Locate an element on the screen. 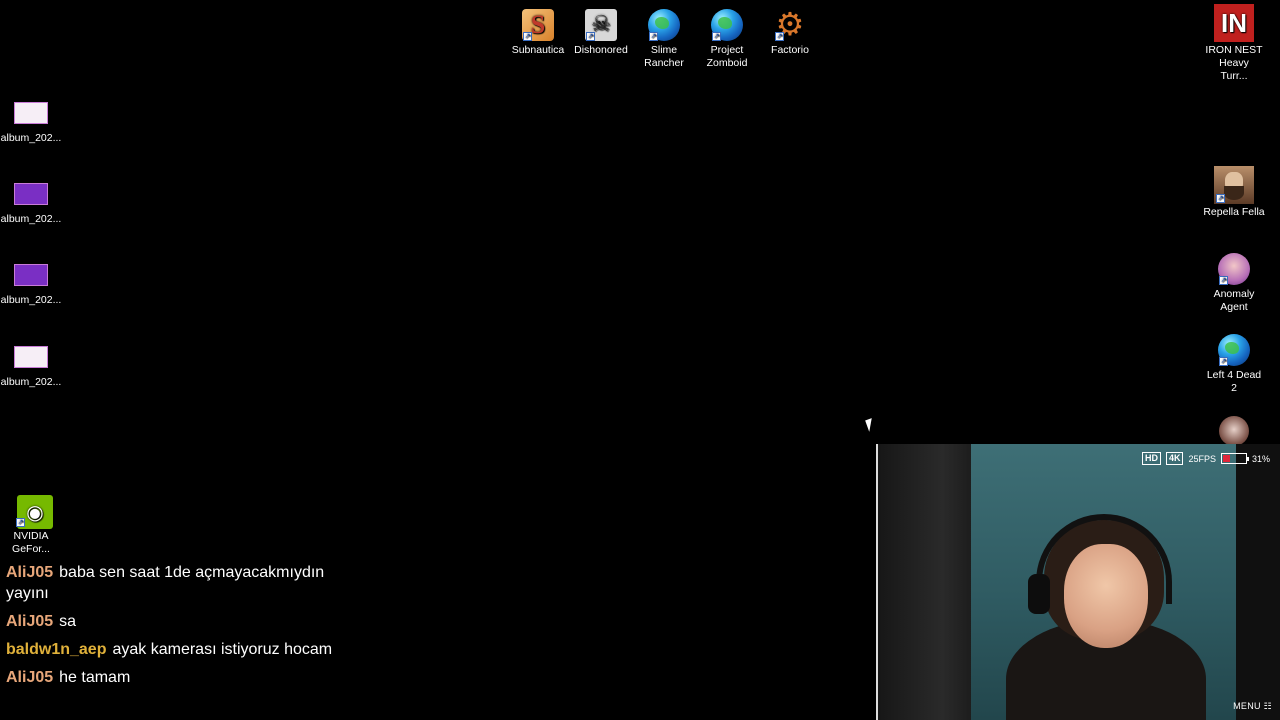 The width and height of the screenshot is (1280, 720). headset-earcup is located at coordinates (1039, 594).